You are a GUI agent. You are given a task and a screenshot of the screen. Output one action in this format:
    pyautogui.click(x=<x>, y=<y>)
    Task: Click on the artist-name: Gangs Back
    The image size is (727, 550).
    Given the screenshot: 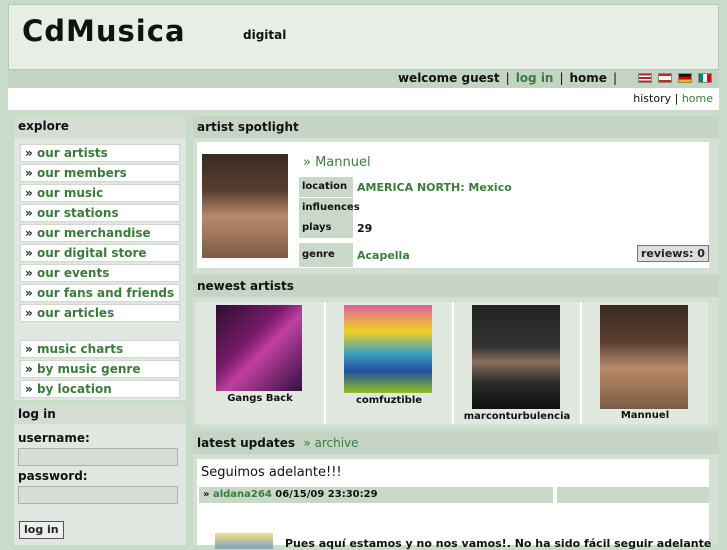 What is the action you would take?
    pyautogui.click(x=260, y=398)
    